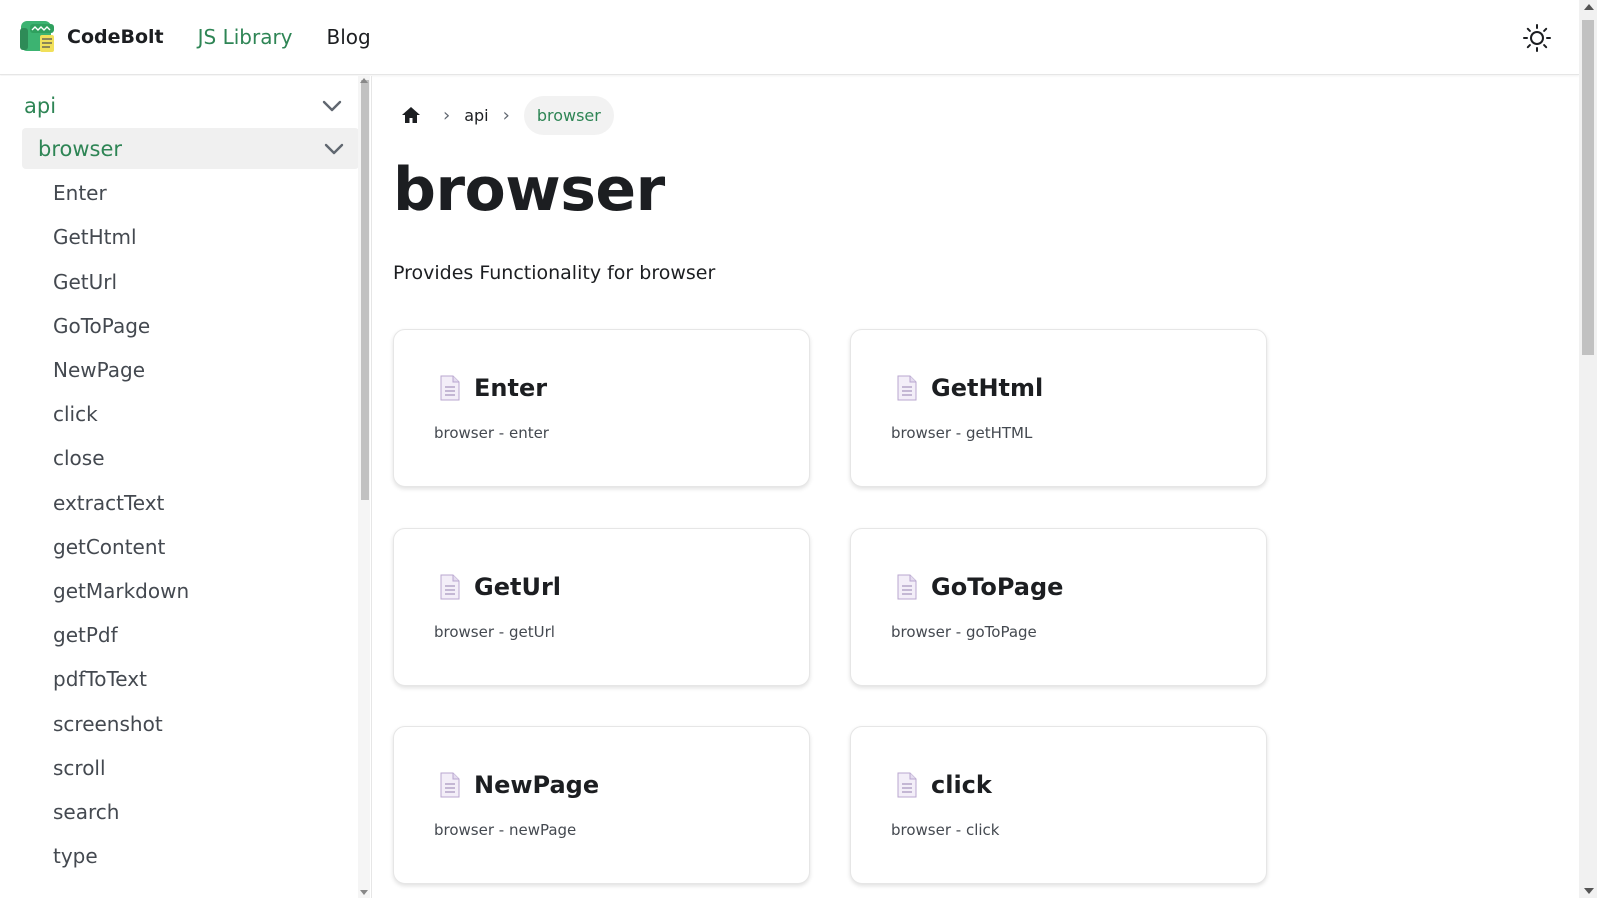 Image resolution: width=1597 pixels, height=898 pixels. I want to click on sun-icon, so click(1537, 38).